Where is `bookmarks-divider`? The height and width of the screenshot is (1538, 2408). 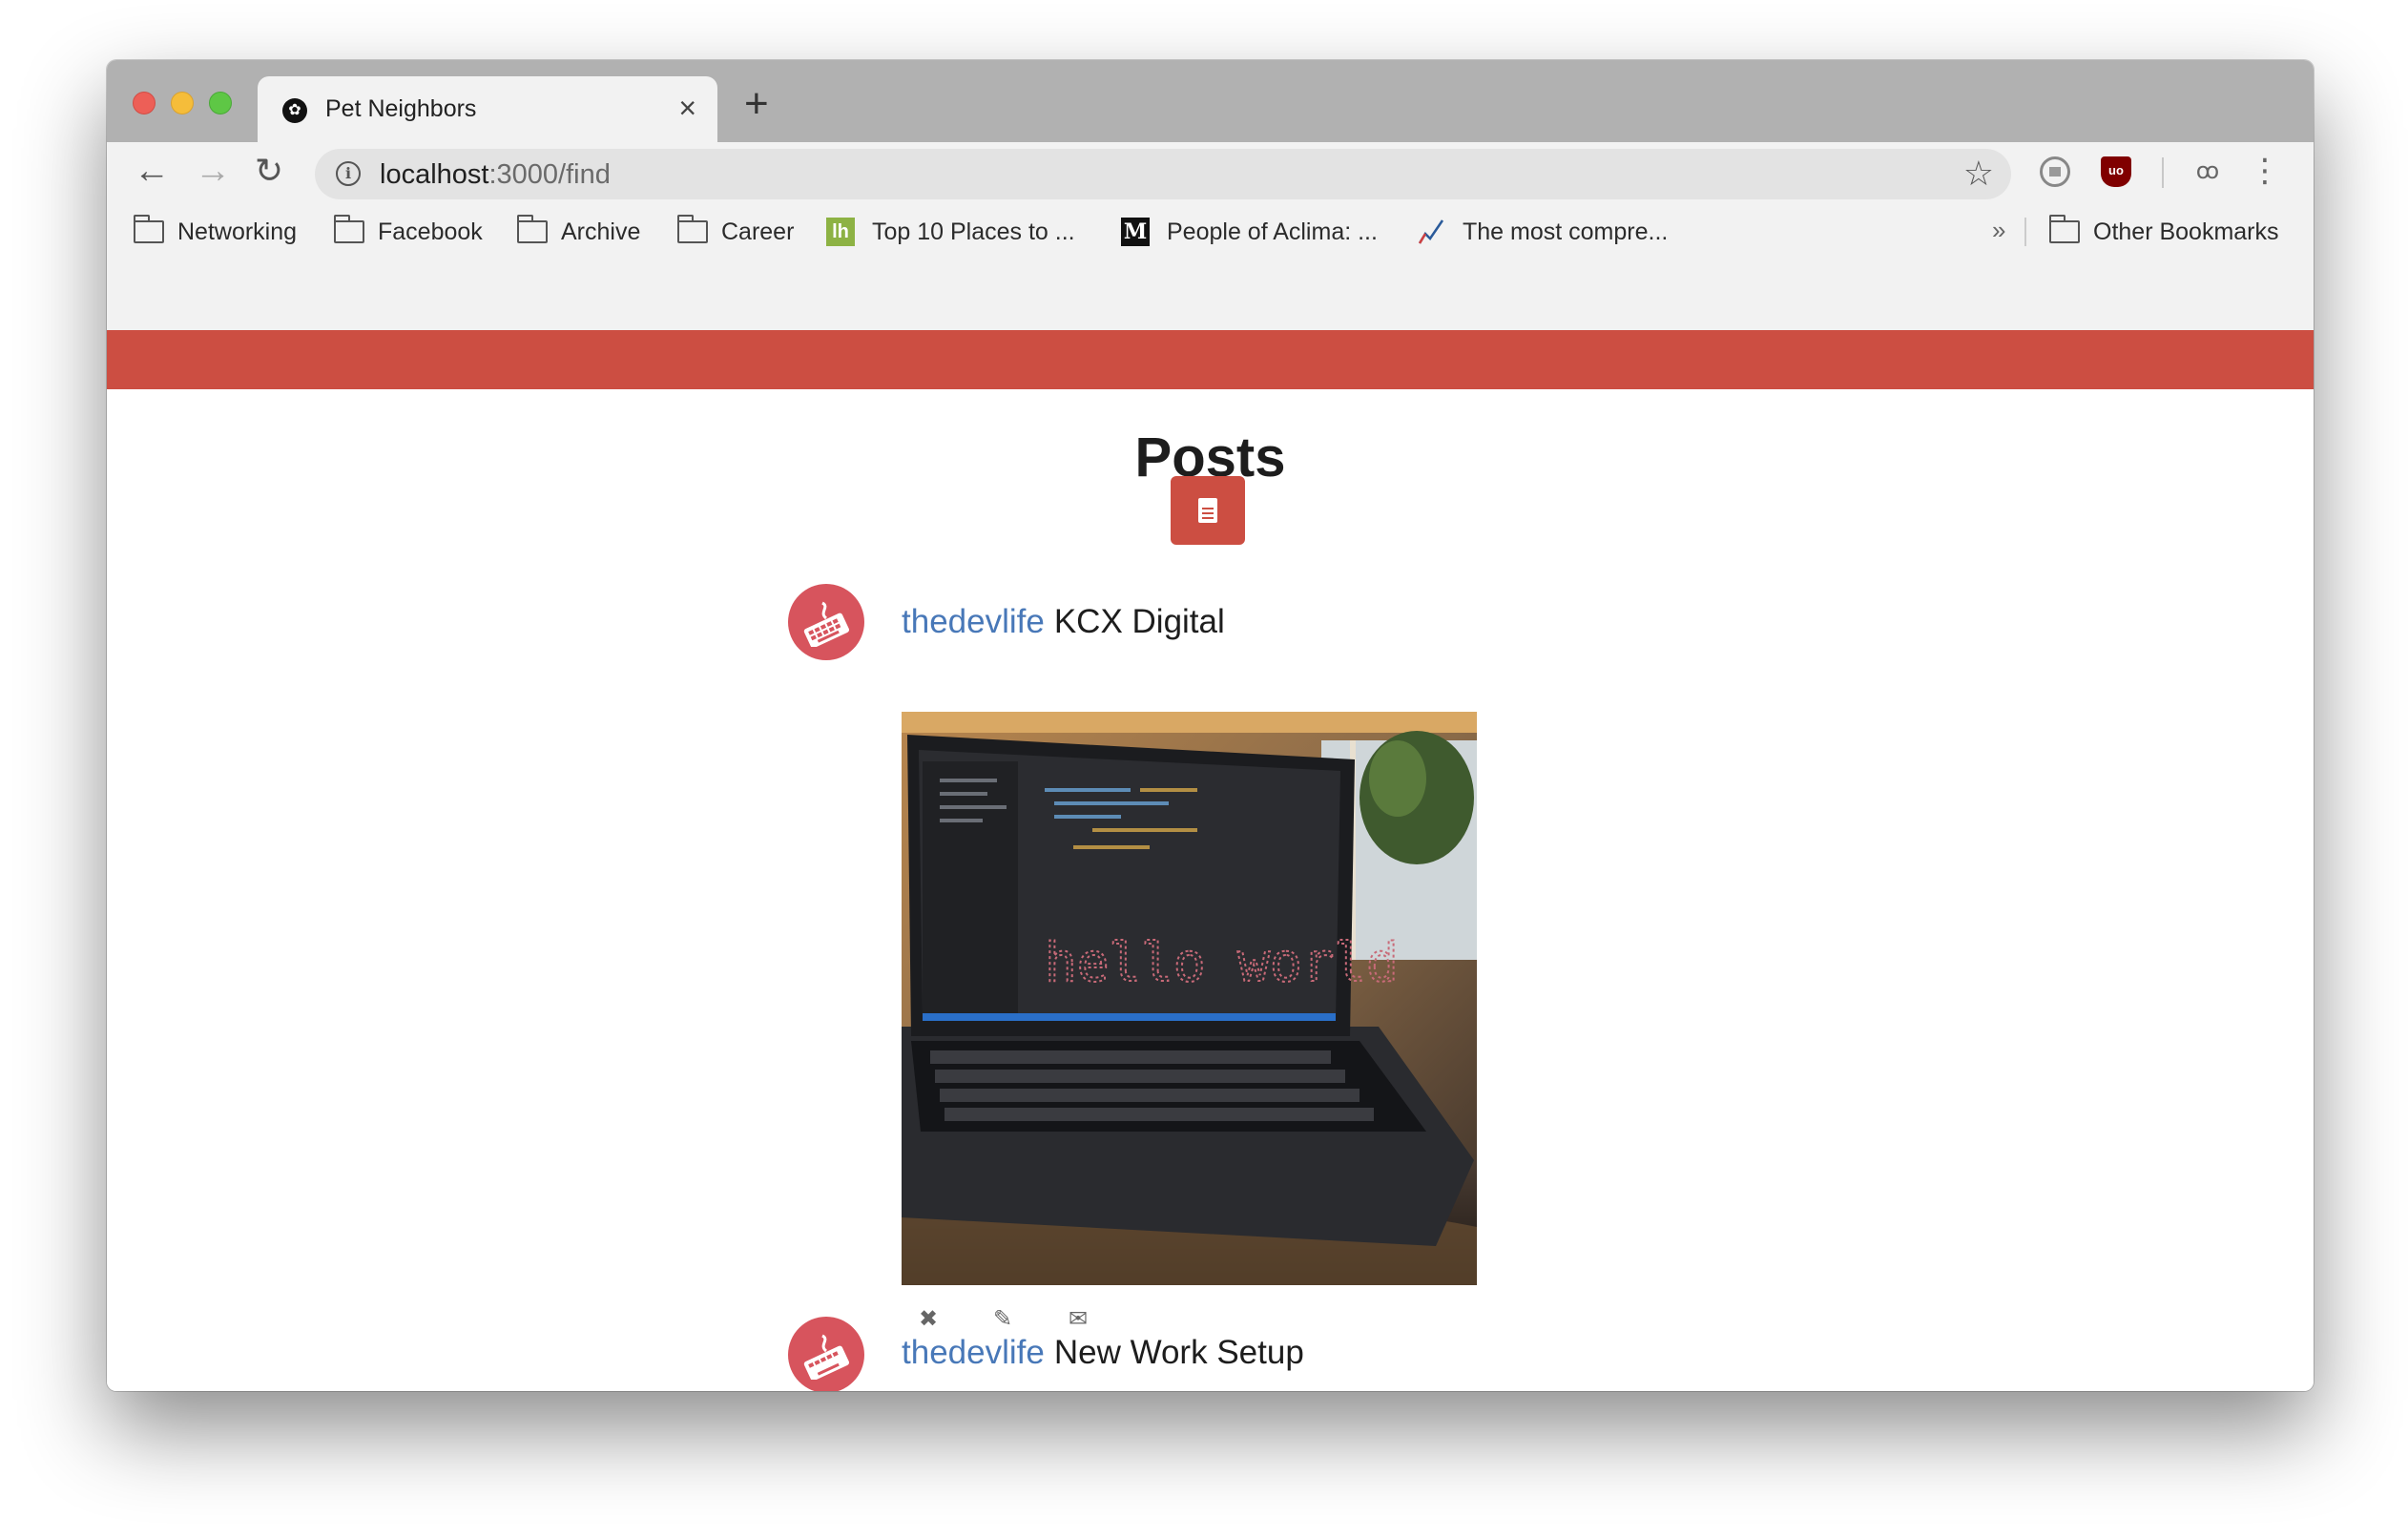 bookmarks-divider is located at coordinates (2025, 232).